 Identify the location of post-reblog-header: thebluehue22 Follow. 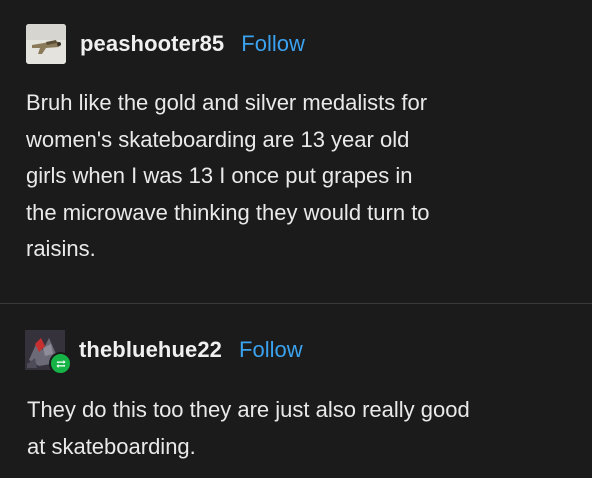
(164, 352).